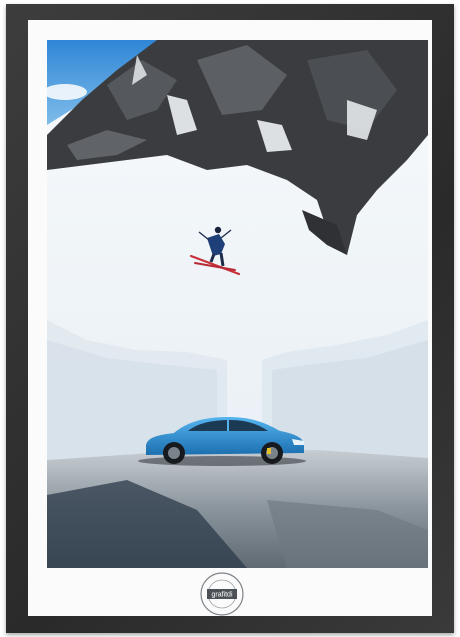 The width and height of the screenshot is (460, 637). I want to click on stamp-brand: grafitdi, so click(221, 595).